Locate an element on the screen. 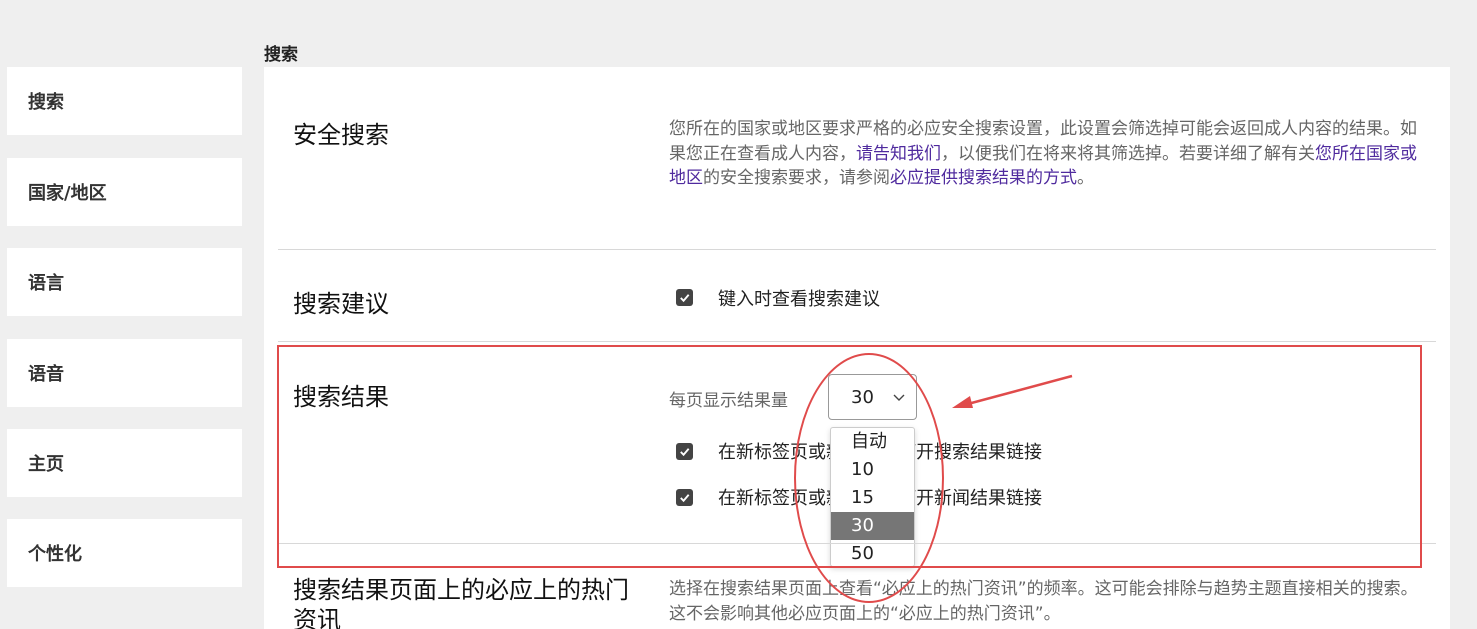 Image resolution: width=1477 pixels, height=629 pixels. dropdown-option-15: 15 is located at coordinates (872, 498).